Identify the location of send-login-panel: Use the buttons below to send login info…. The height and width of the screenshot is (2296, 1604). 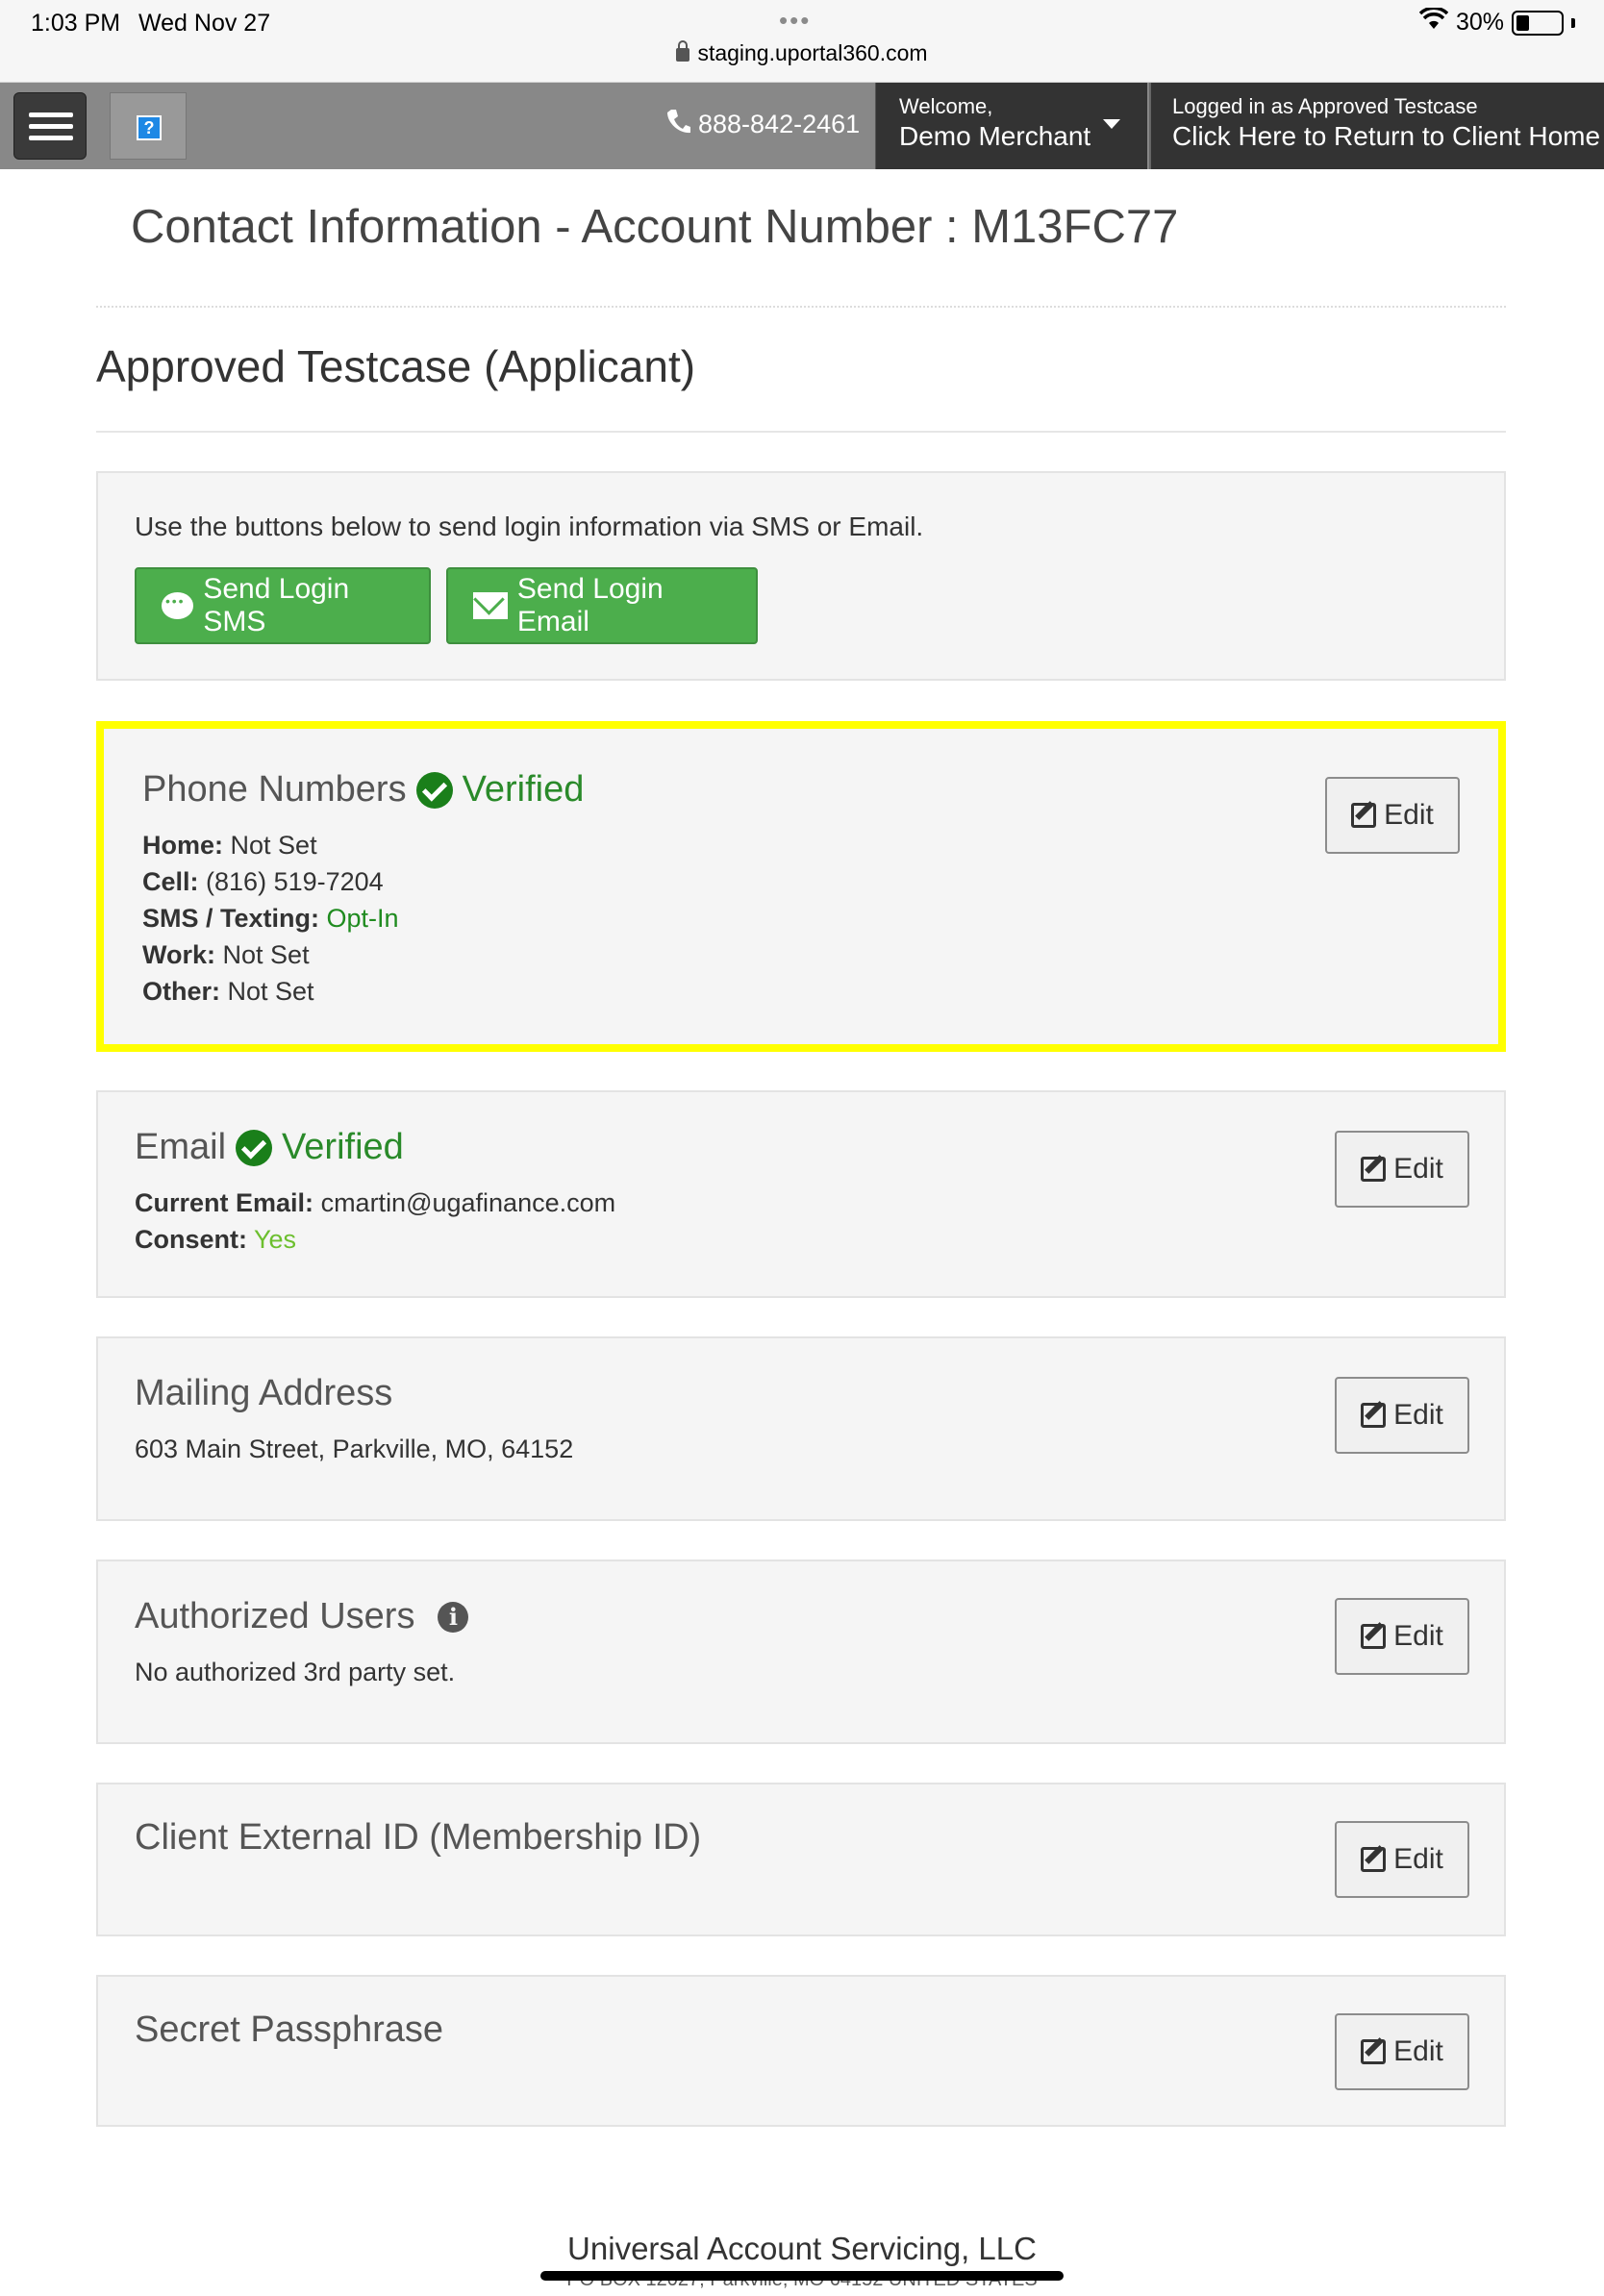
(801, 576).